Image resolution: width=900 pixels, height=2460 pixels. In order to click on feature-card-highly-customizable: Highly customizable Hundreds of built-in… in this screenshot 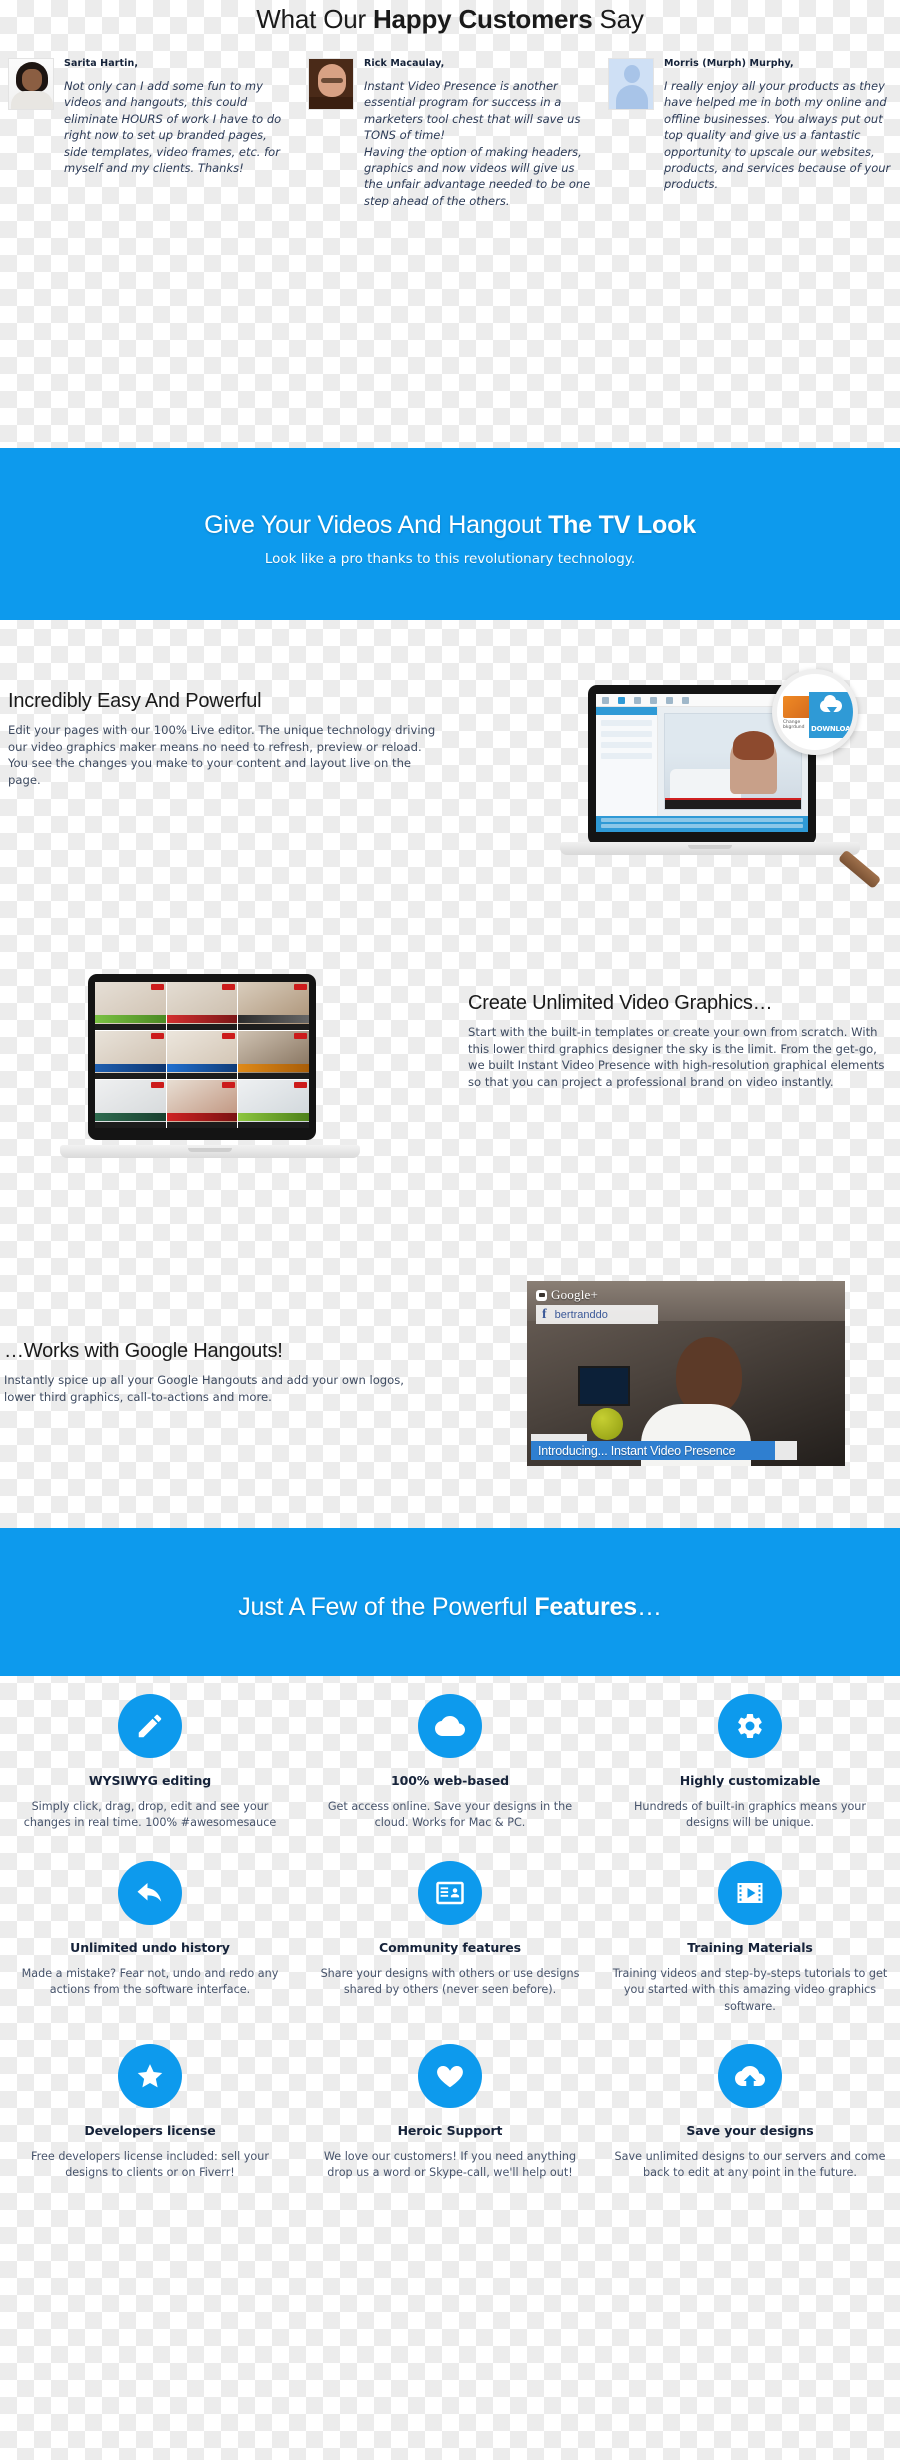, I will do `click(750, 1763)`.